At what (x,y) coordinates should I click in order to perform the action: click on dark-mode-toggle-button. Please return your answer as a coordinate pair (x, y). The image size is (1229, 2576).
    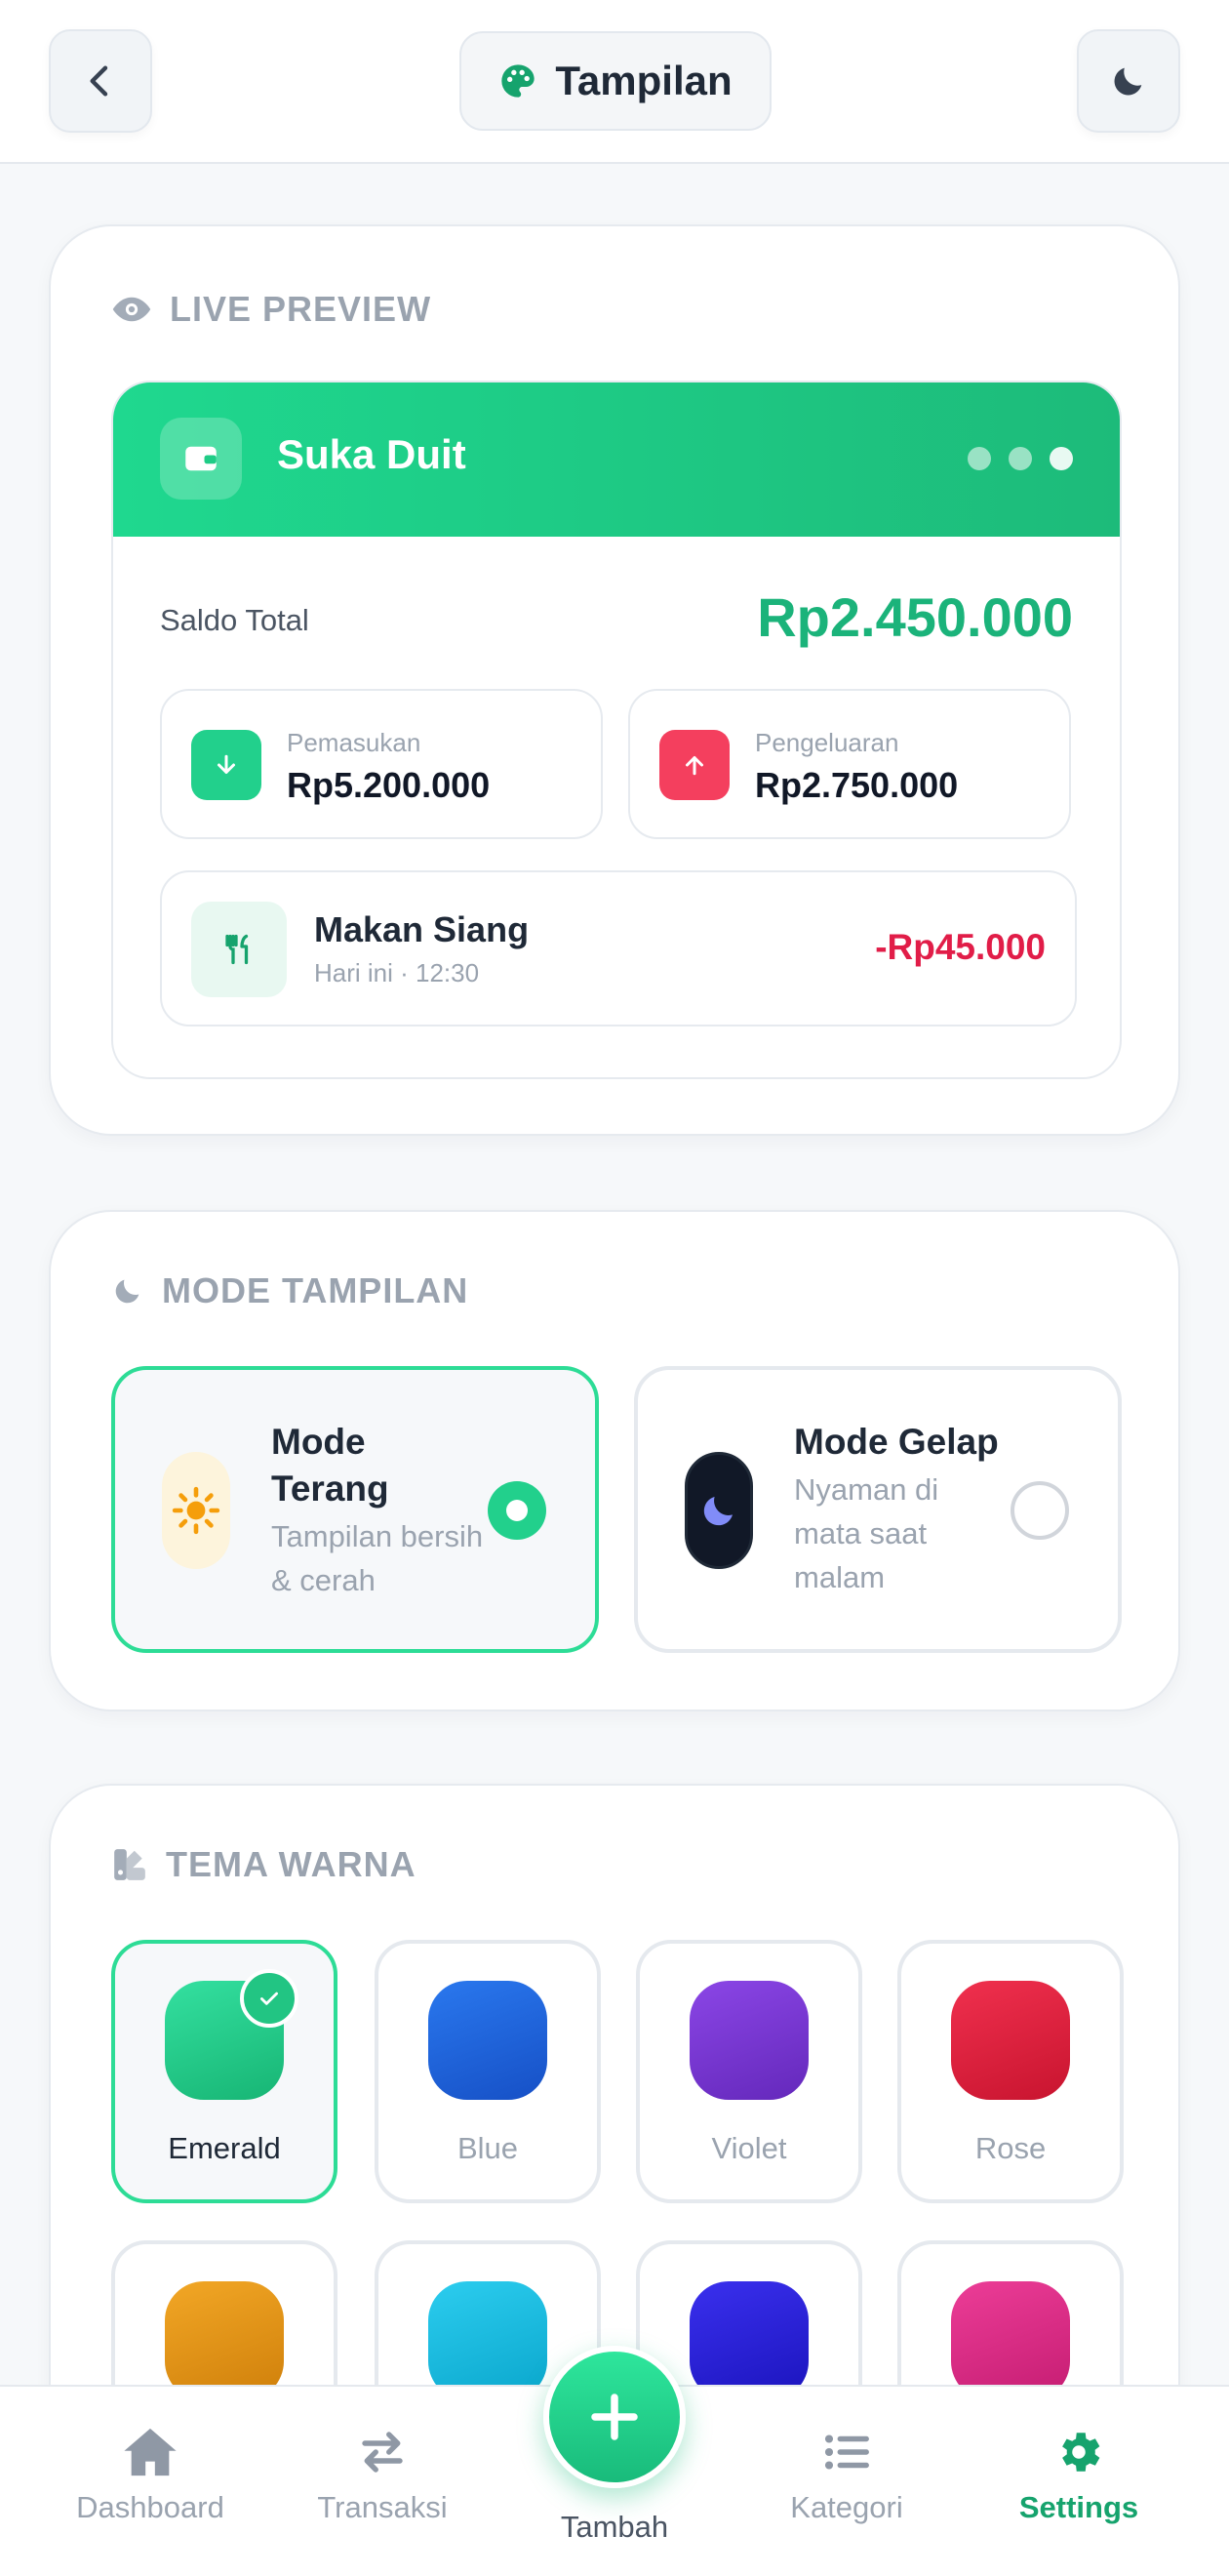
    Looking at the image, I should click on (1128, 81).